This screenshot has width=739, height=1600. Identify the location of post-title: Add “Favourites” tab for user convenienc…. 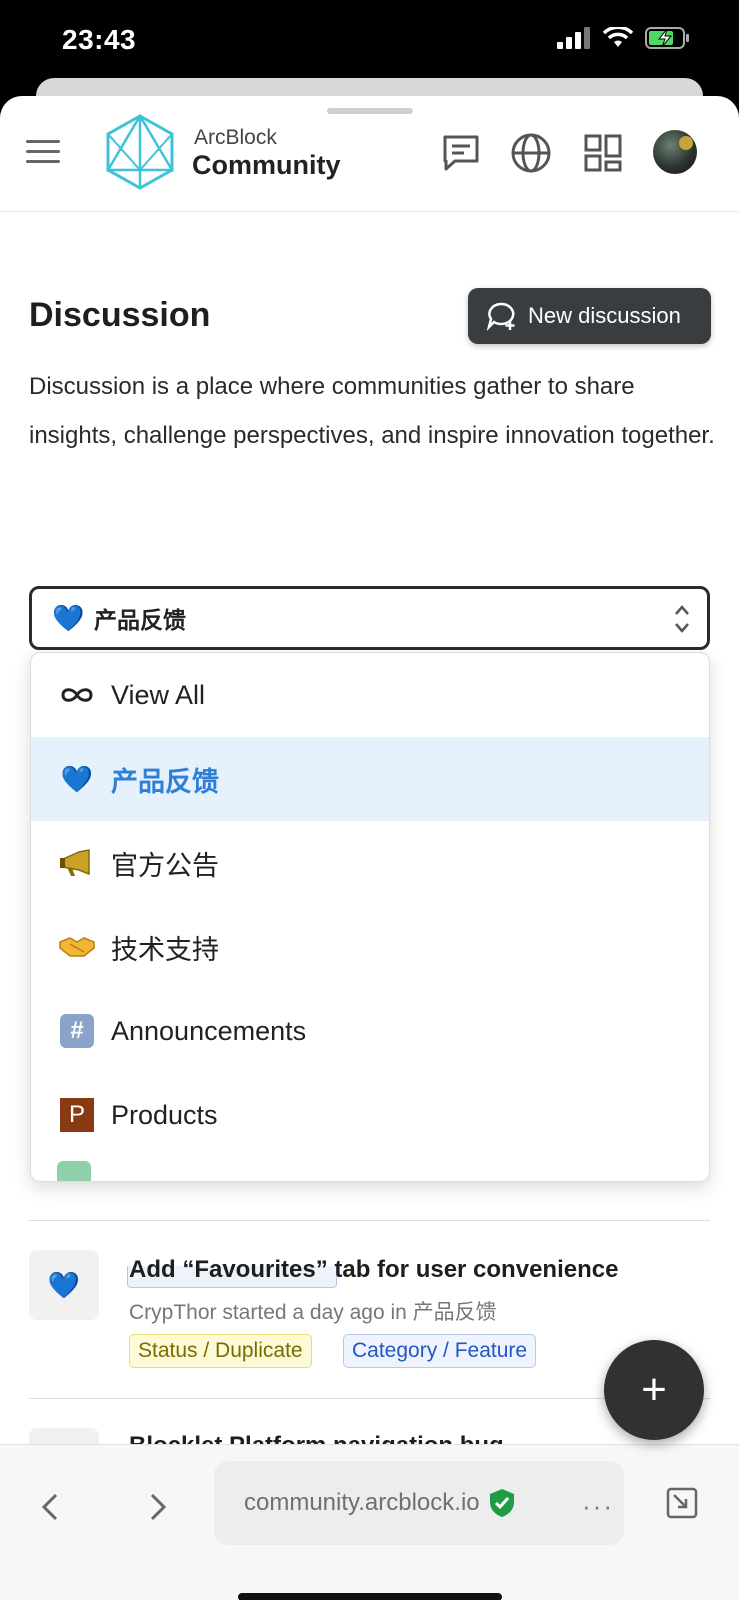
(373, 1270).